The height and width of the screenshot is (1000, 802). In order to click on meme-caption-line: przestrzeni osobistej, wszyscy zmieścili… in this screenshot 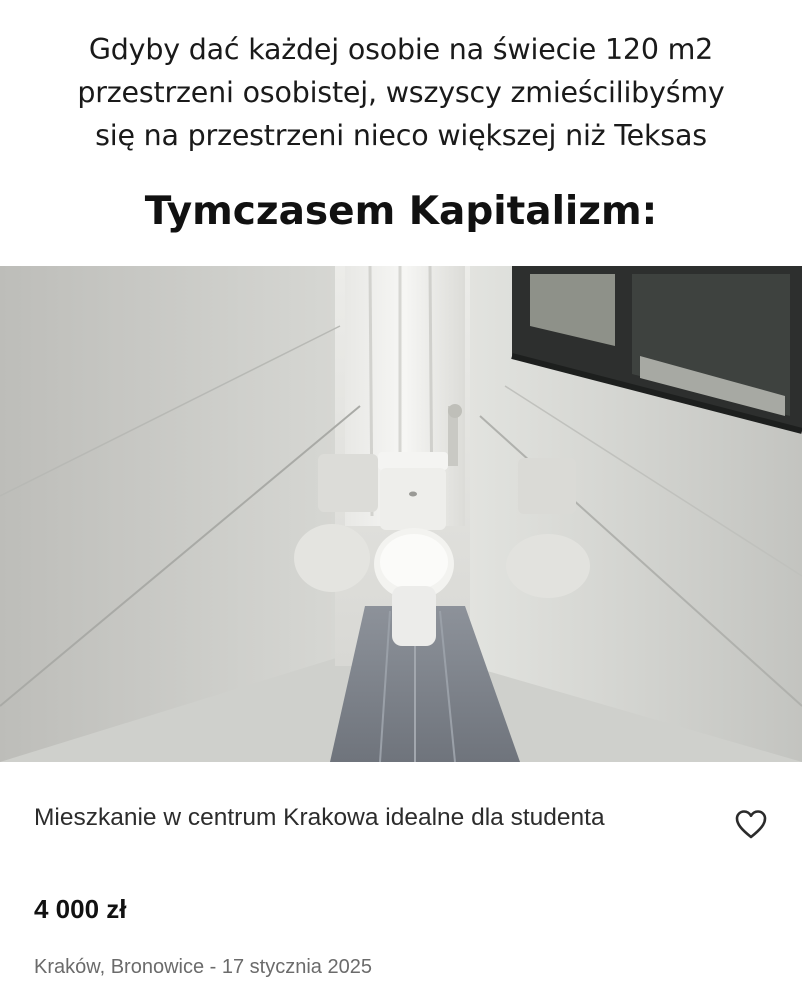, I will do `click(401, 92)`.